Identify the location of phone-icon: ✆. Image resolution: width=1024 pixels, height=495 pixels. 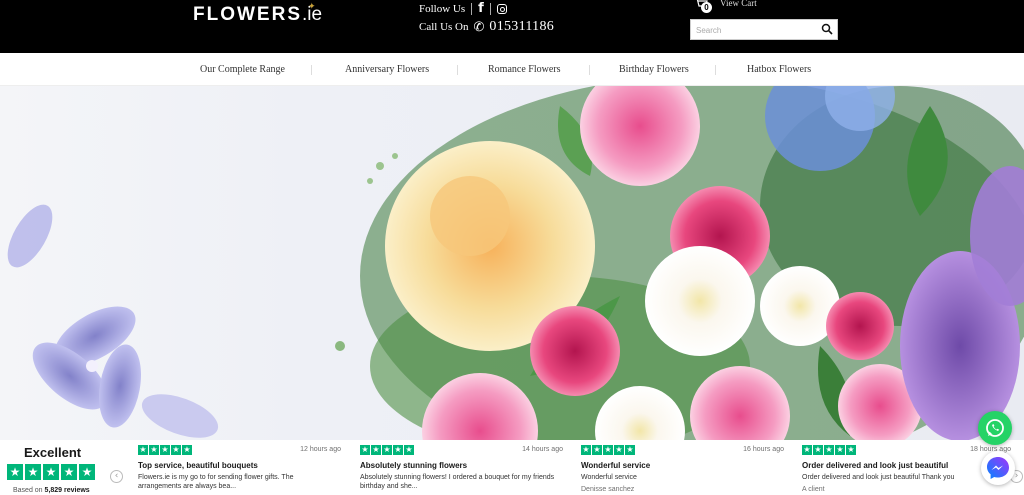
(479, 27).